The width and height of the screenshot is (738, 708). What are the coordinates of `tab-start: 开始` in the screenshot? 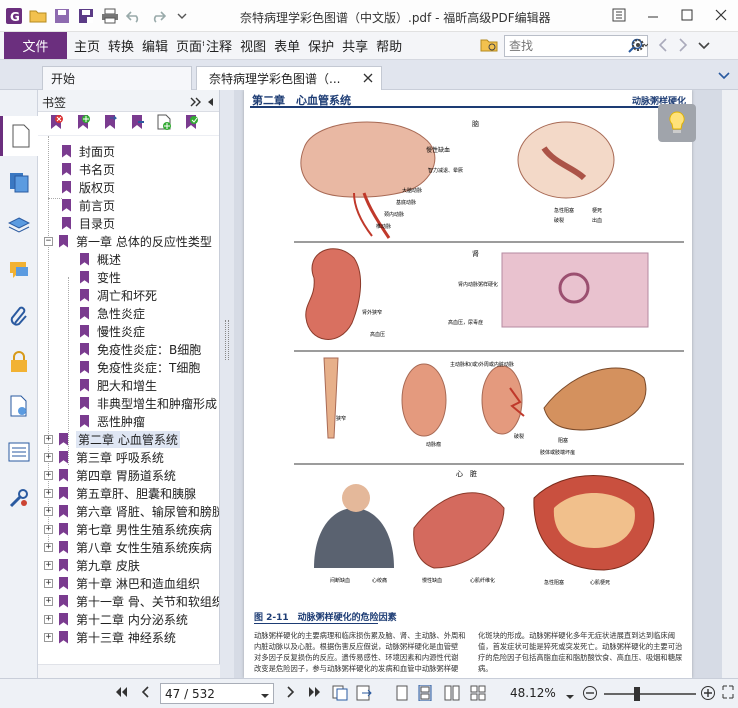 It's located at (117, 78).